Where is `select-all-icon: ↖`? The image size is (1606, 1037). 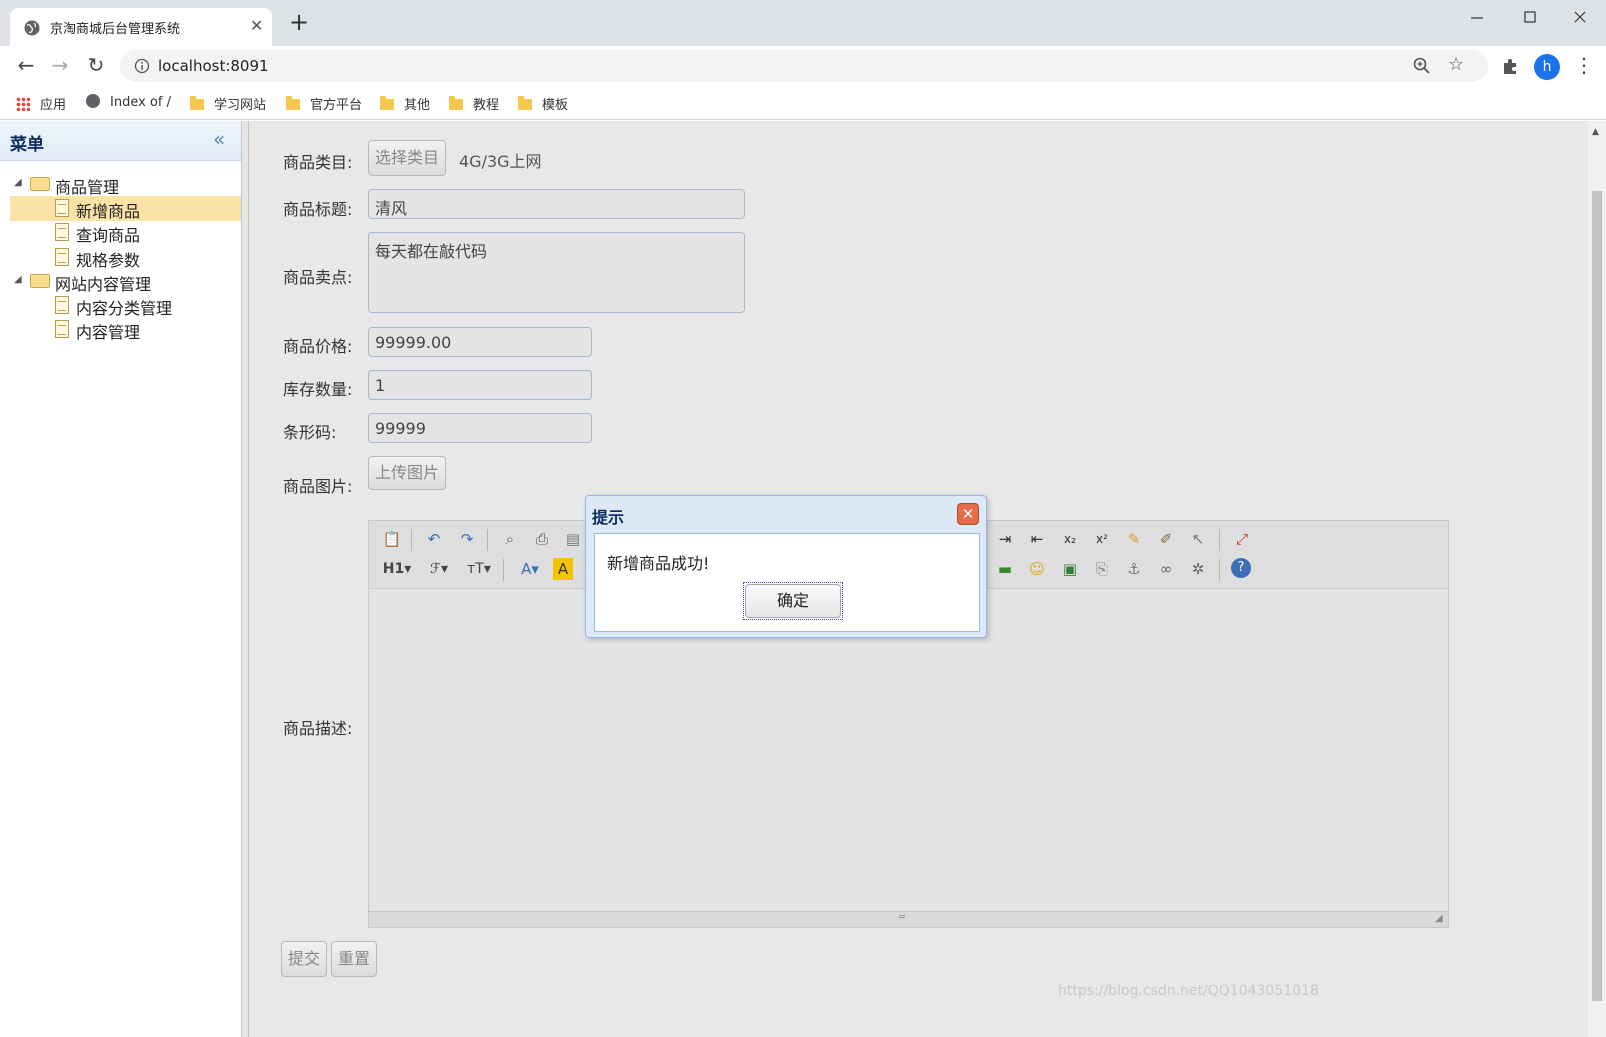
select-all-icon: ↖ is located at coordinates (1198, 539).